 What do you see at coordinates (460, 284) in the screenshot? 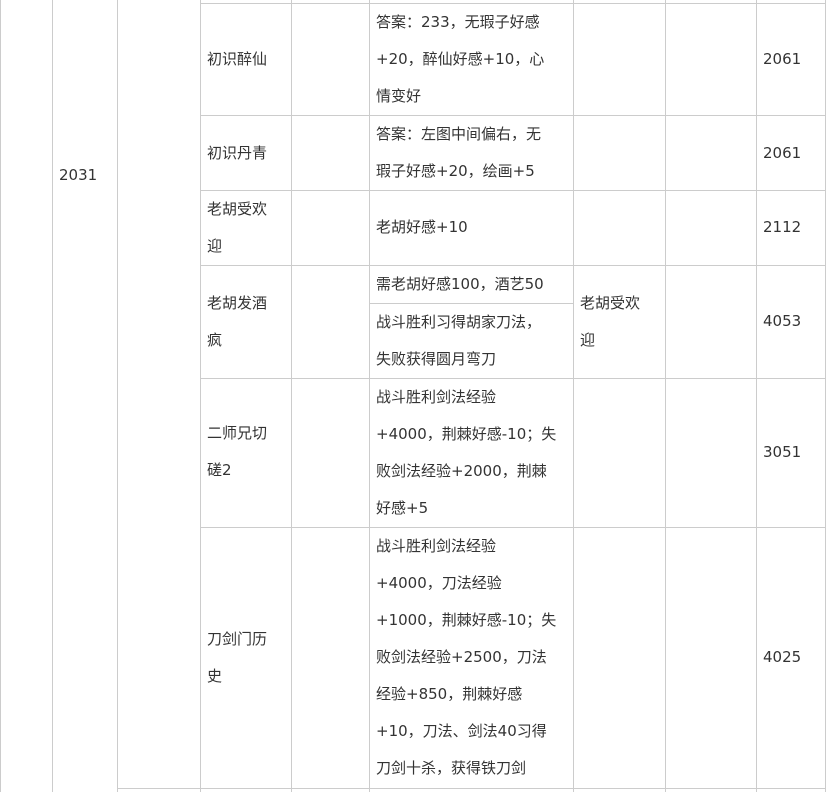
I see `requirement-line: 需老胡好感100，酒艺50` at bounding box center [460, 284].